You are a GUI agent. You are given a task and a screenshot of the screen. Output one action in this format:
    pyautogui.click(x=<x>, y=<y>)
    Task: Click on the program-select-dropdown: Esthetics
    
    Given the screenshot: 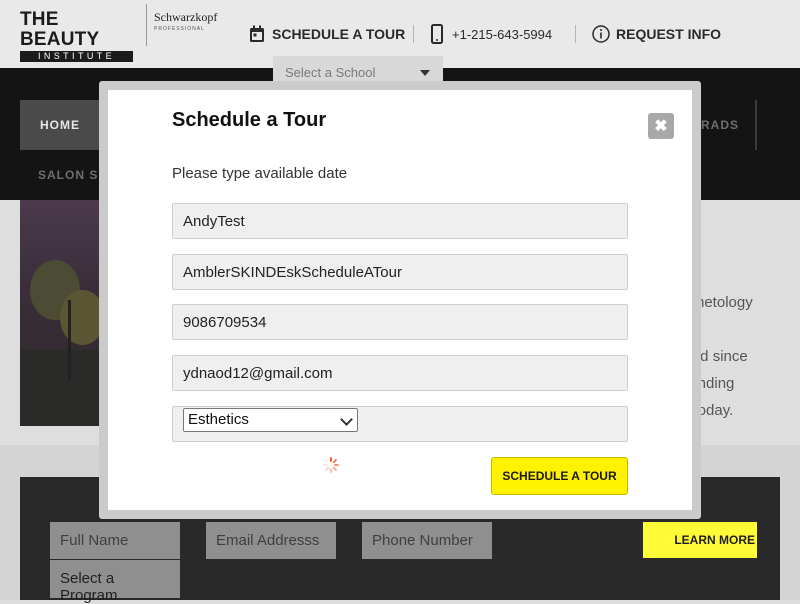 What is the action you would take?
    pyautogui.click(x=270, y=420)
    